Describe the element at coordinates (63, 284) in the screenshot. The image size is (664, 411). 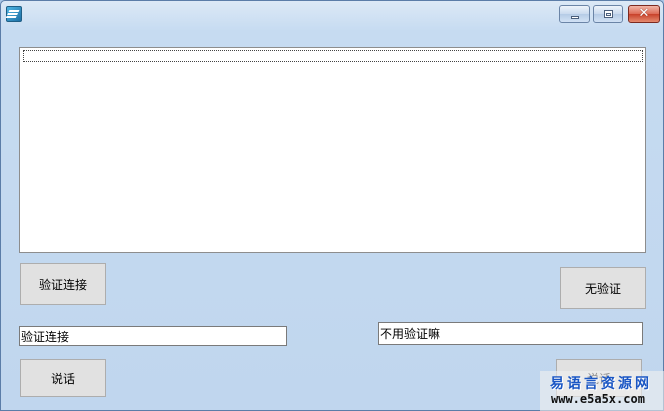
I see `verify-connect-button: 验证连接` at that location.